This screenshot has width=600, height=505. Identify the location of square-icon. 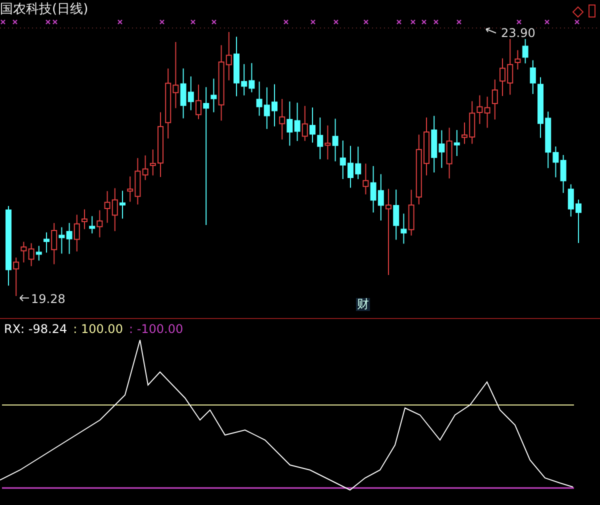
(592, 11).